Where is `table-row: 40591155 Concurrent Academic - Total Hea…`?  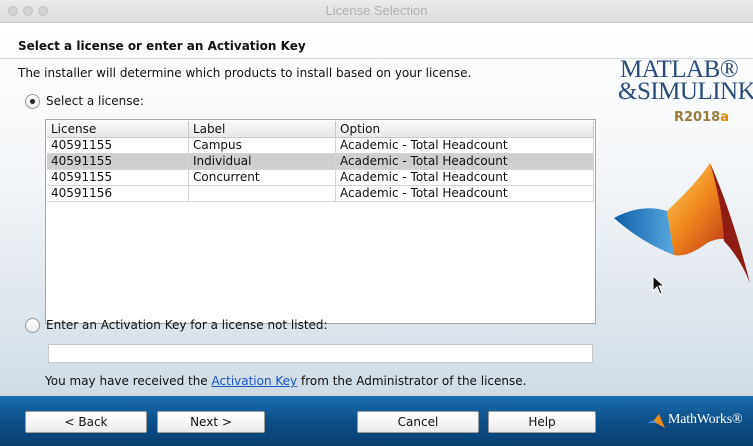
table-row: 40591155 Concurrent Academic - Total Hea… is located at coordinates (320, 178).